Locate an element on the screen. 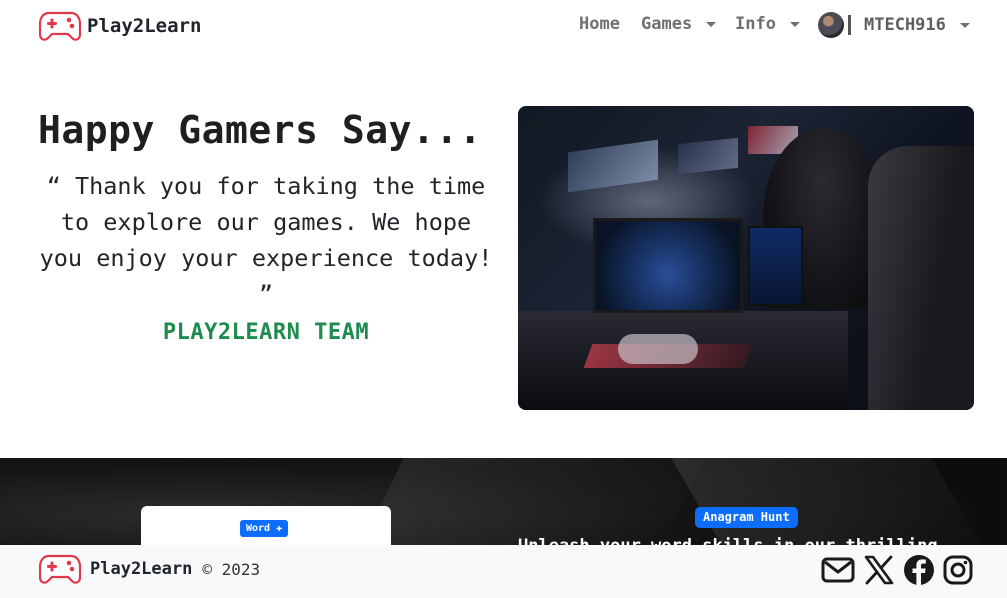 This screenshot has width=1007, height=598. nav-games-dropdown: Games is located at coordinates (679, 24).